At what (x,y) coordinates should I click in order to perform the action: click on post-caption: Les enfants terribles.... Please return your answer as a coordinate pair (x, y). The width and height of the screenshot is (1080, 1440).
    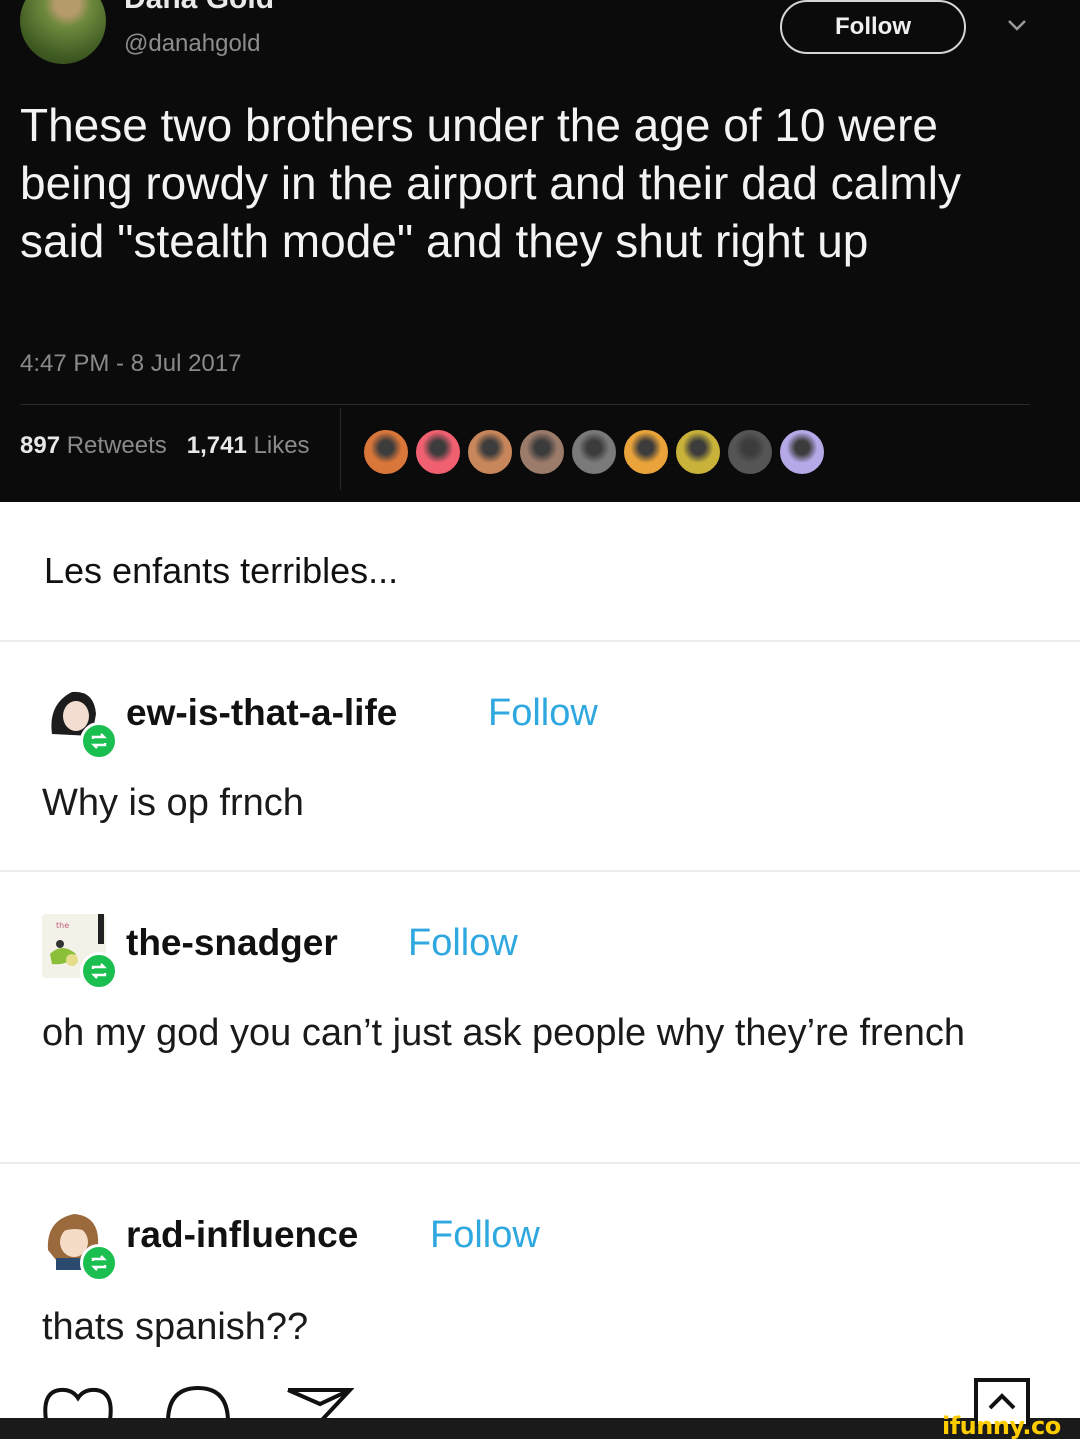
    Looking at the image, I should click on (221, 570).